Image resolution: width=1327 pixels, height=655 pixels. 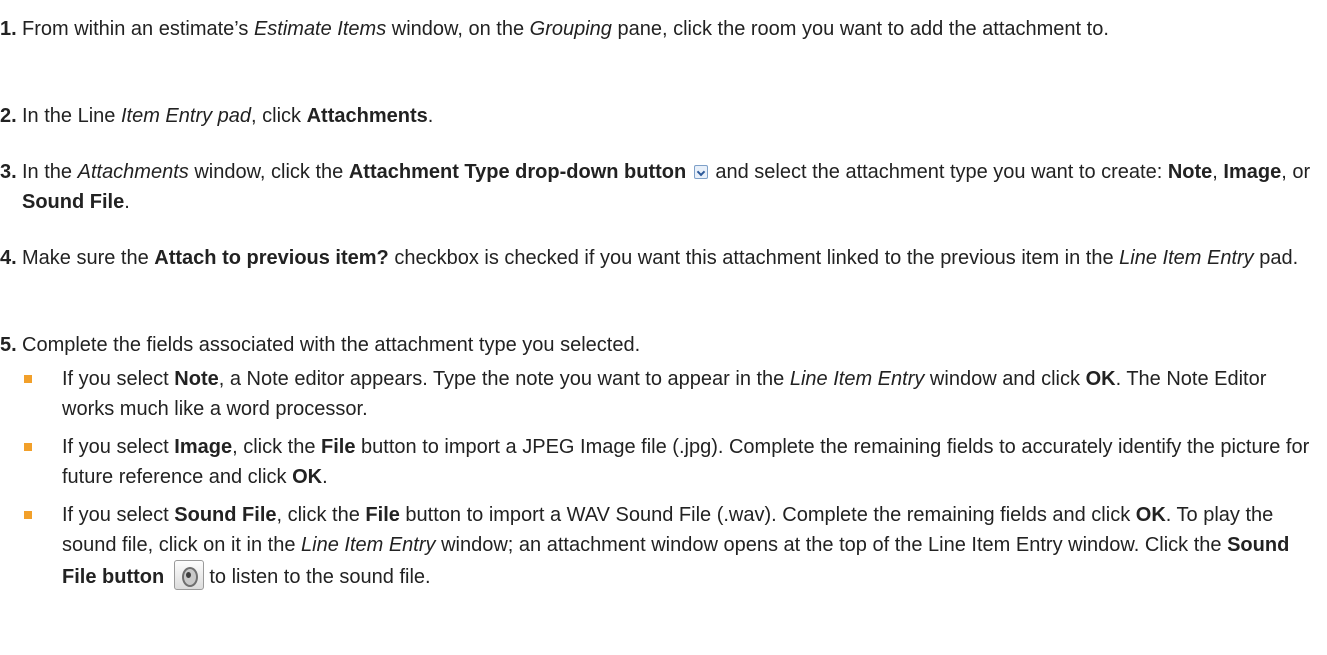 What do you see at coordinates (8, 345) in the screenshot?
I see `step-number: 5.` at bounding box center [8, 345].